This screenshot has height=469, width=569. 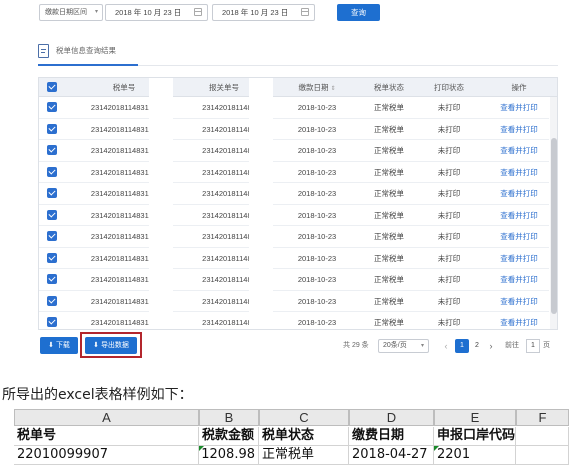 I want to click on excel-data-cell: 1208.98, so click(x=229, y=455).